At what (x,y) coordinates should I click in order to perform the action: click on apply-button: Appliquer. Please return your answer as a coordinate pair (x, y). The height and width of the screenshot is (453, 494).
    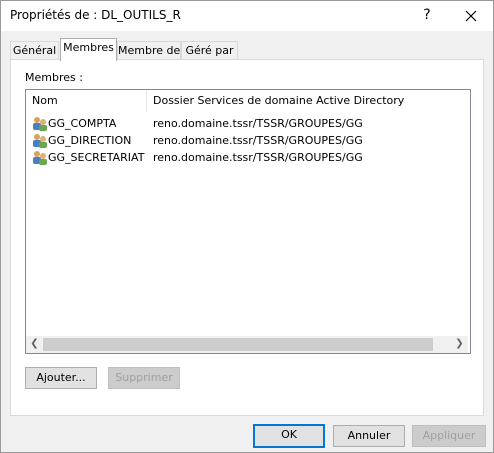
    Looking at the image, I should click on (449, 436).